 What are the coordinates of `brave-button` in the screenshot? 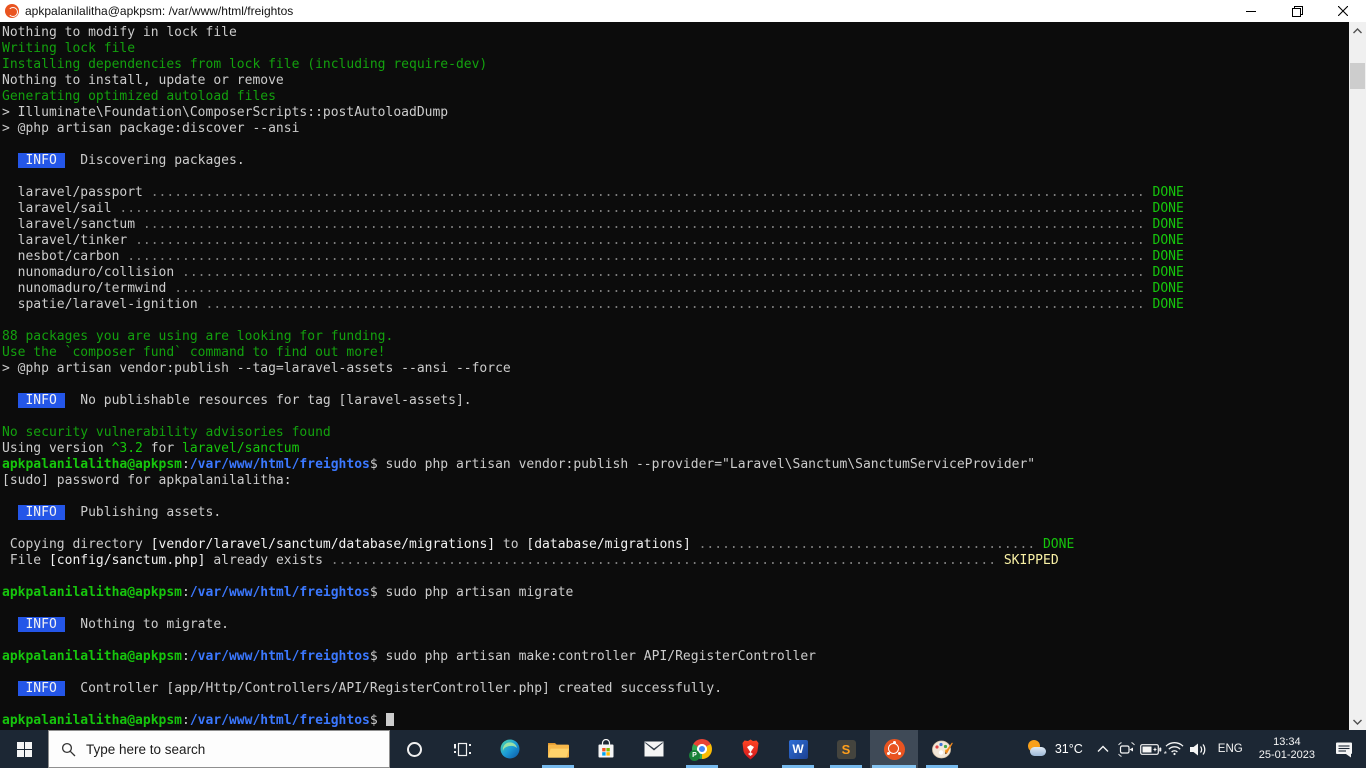 It's located at (750, 749).